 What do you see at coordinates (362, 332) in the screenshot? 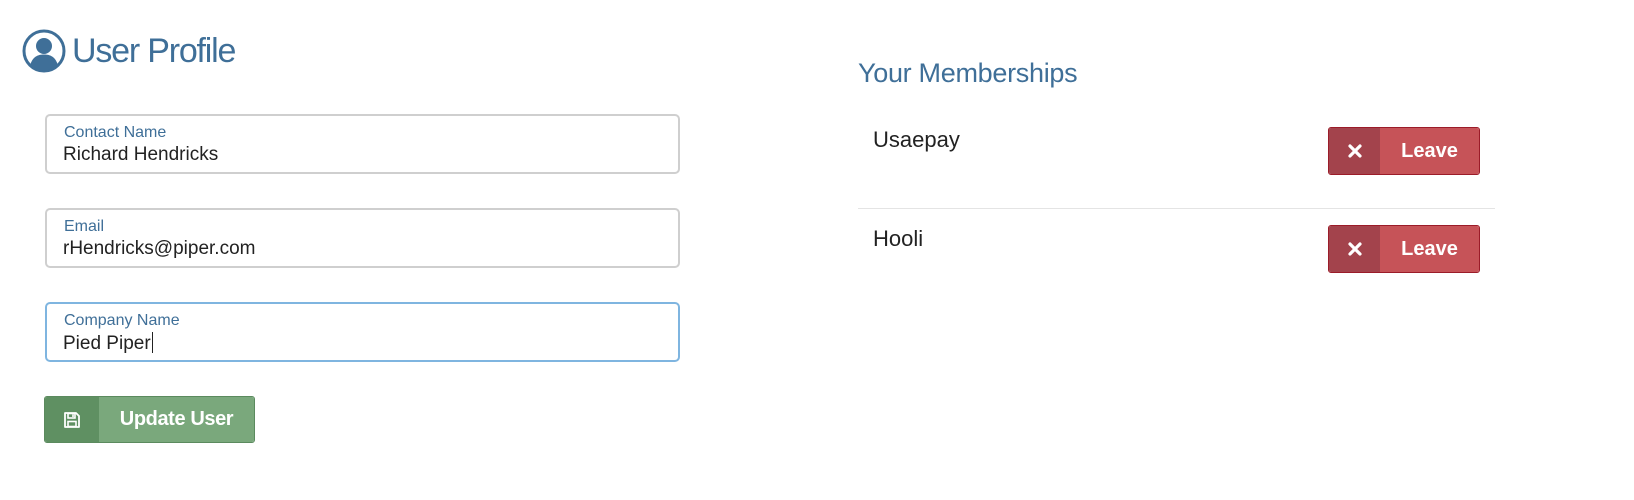
I see `company-name-field: Company Name Pied Piper` at bounding box center [362, 332].